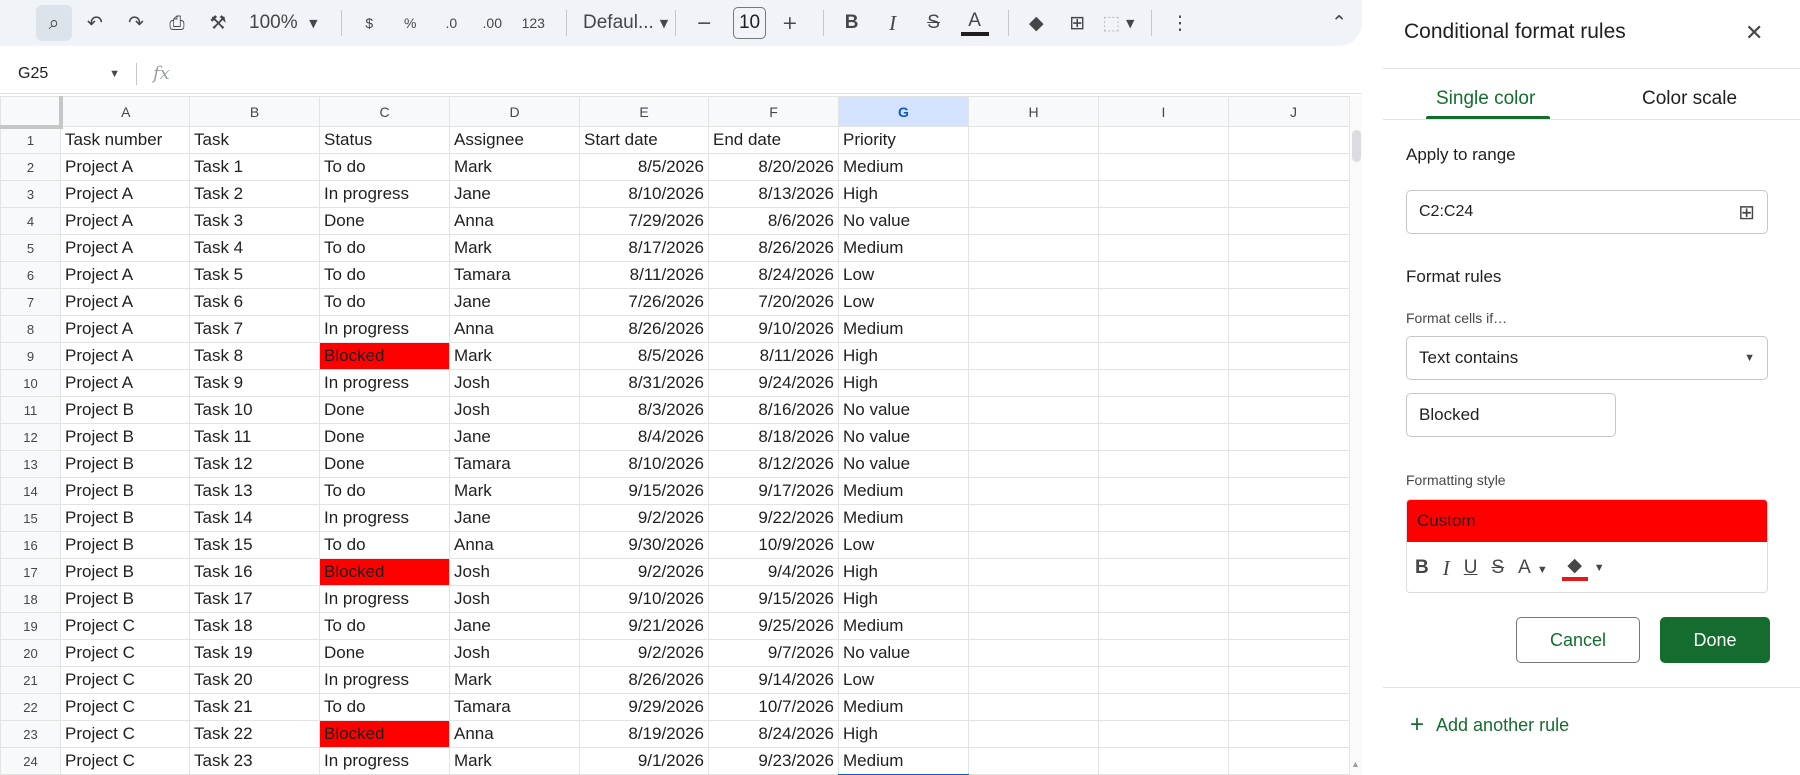  I want to click on cell: 9/1/2026, so click(644, 761).